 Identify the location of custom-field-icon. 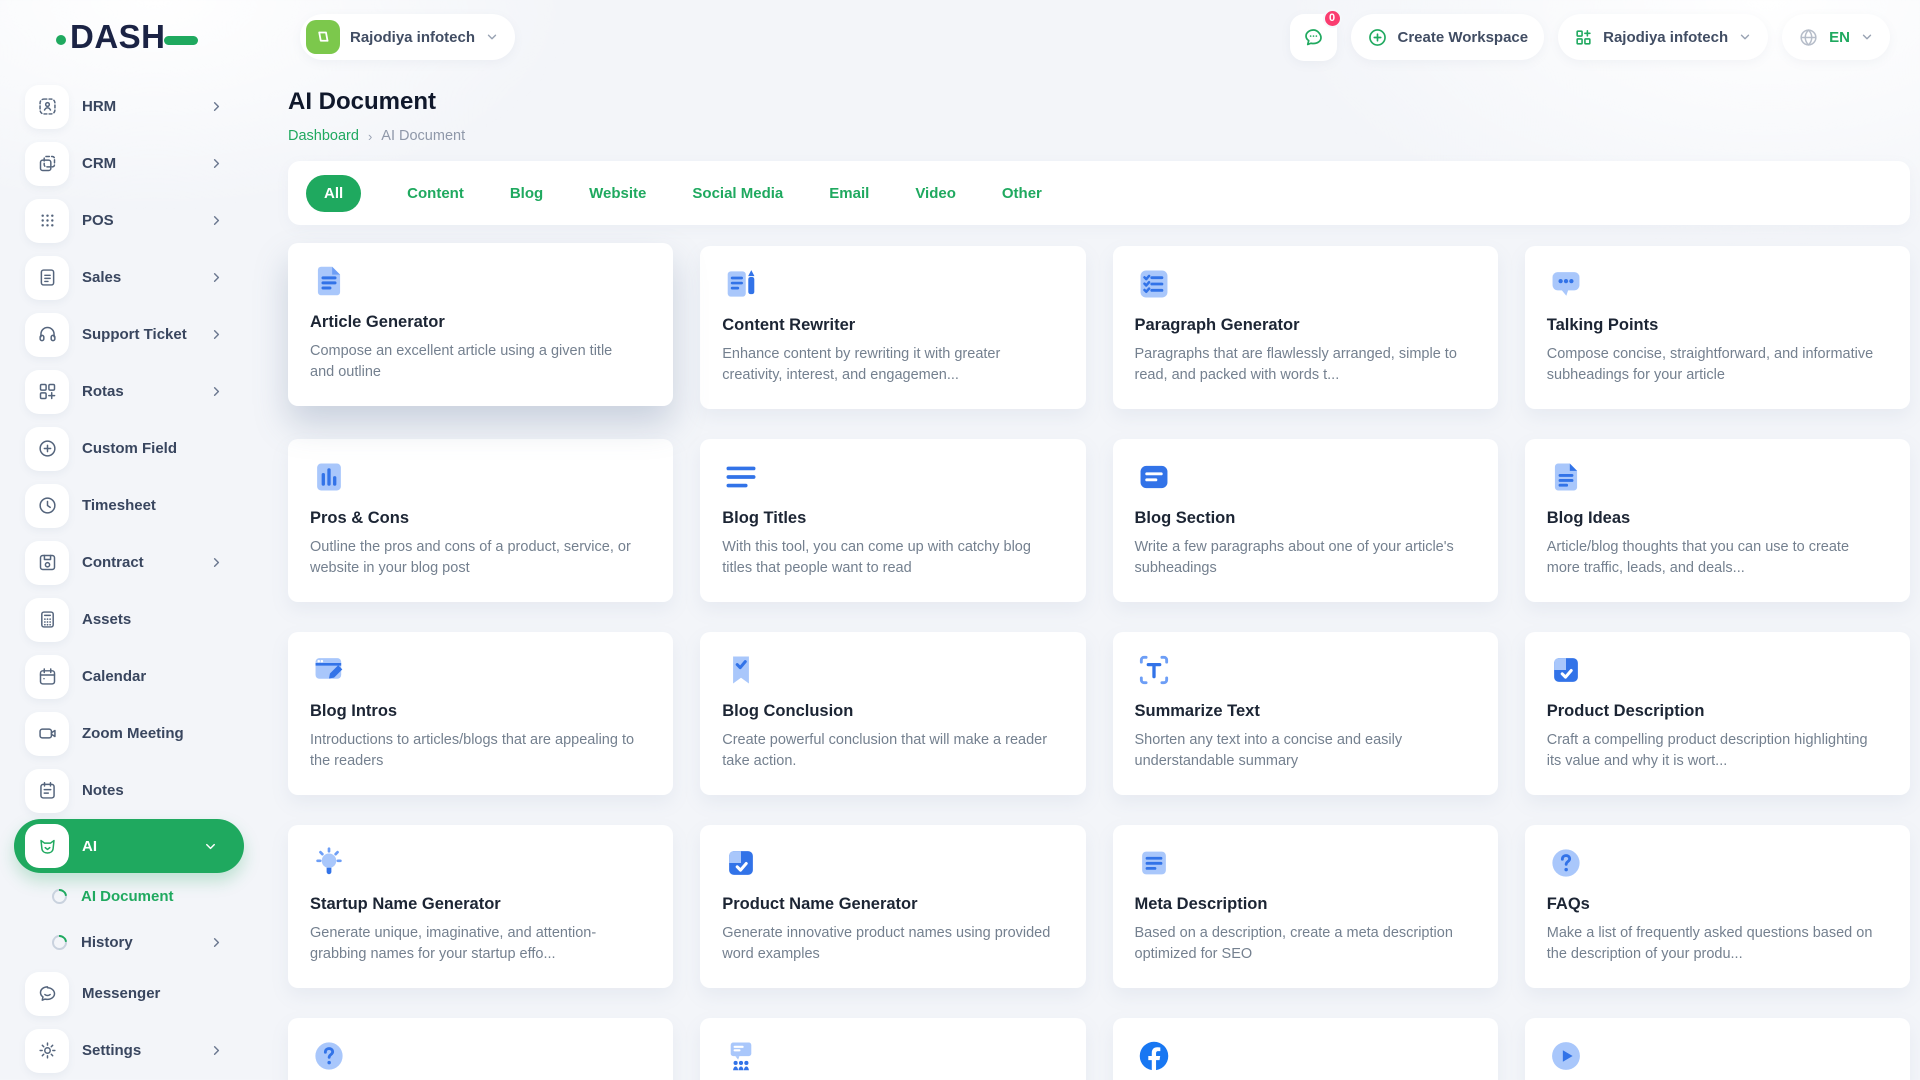
(47, 448).